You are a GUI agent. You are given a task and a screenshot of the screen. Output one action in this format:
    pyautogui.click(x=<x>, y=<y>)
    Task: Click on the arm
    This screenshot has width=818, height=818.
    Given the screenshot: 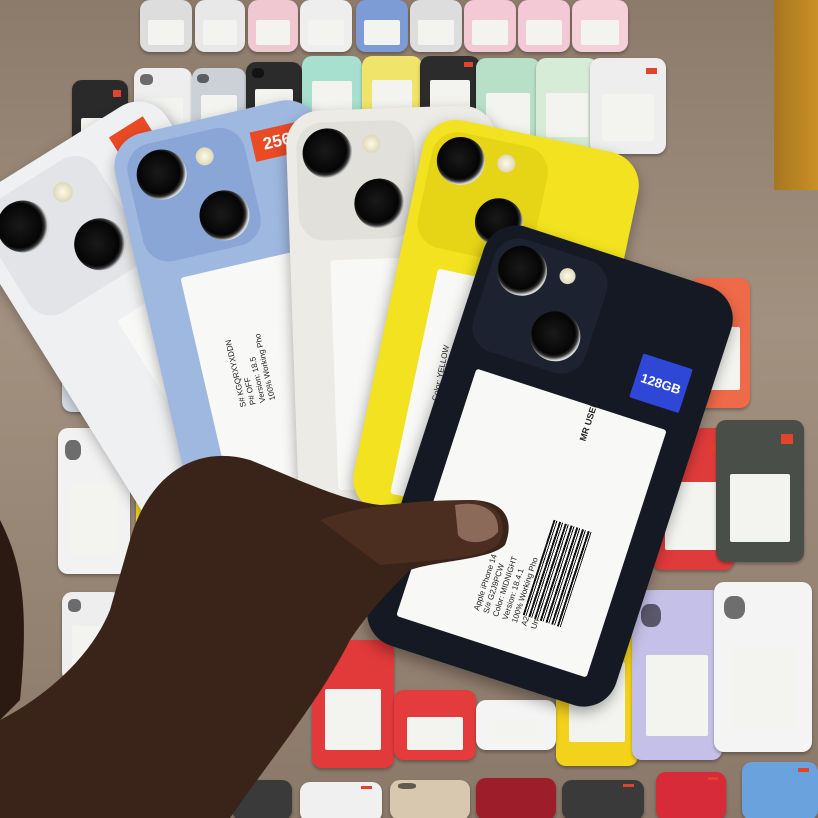 What is the action you would take?
    pyautogui.click(x=12, y=620)
    